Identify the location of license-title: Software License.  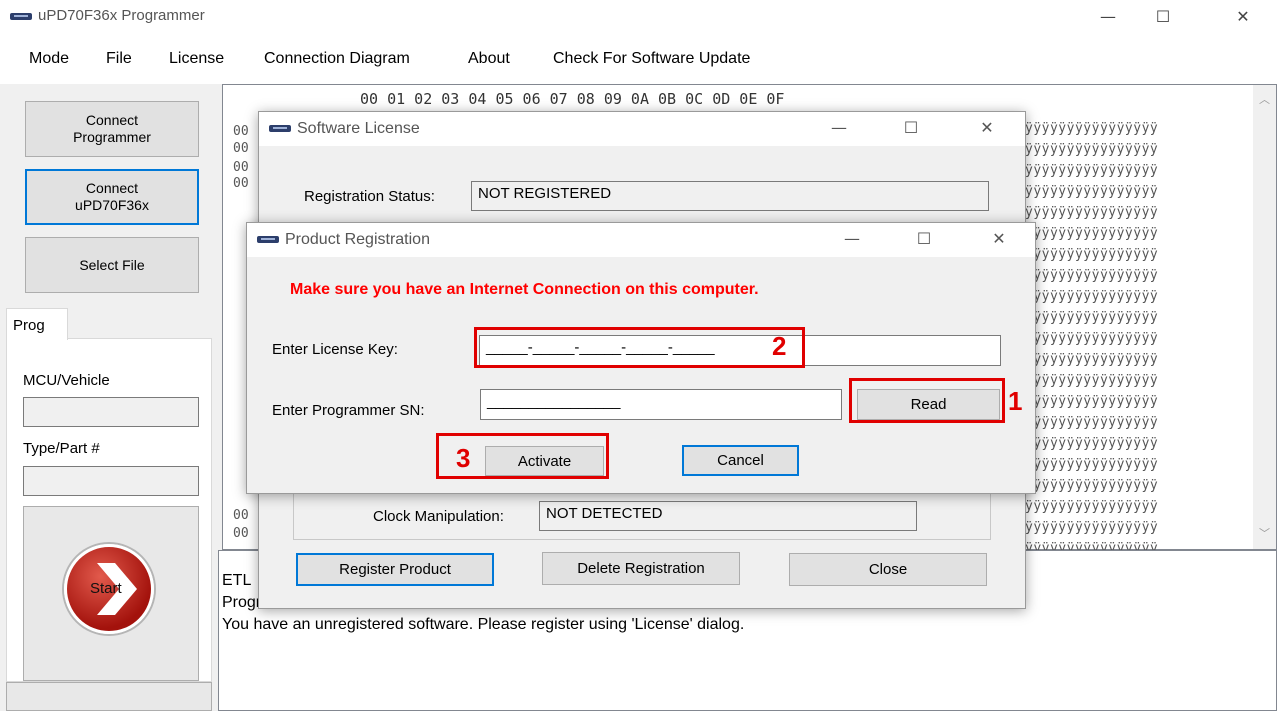
(358, 128).